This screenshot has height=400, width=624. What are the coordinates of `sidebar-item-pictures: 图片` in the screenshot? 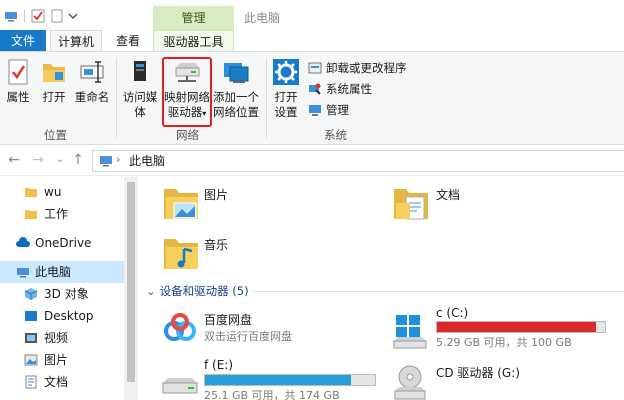 It's located at (62, 360).